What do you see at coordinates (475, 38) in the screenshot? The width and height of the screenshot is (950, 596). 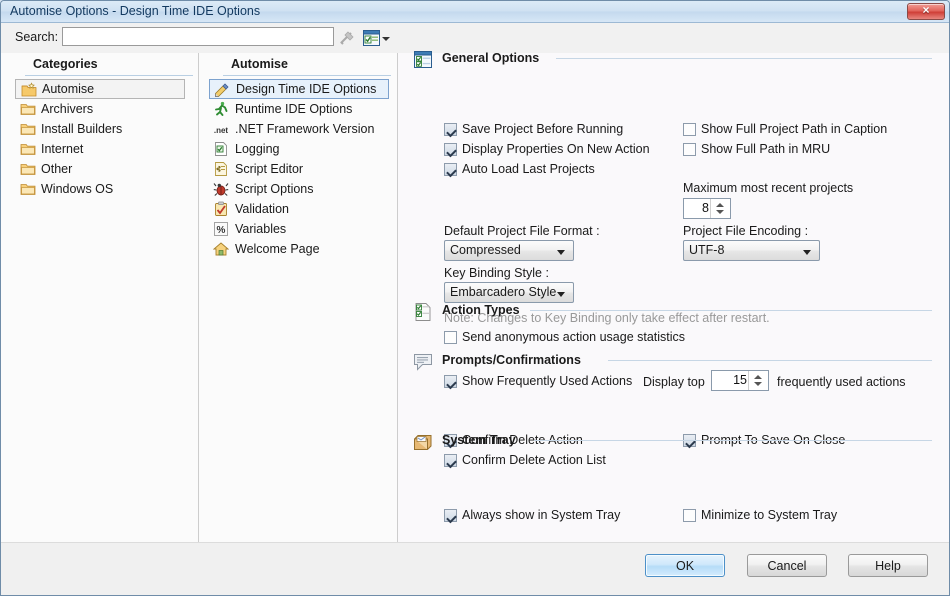 I see `search-toolbar: Search:` at bounding box center [475, 38].